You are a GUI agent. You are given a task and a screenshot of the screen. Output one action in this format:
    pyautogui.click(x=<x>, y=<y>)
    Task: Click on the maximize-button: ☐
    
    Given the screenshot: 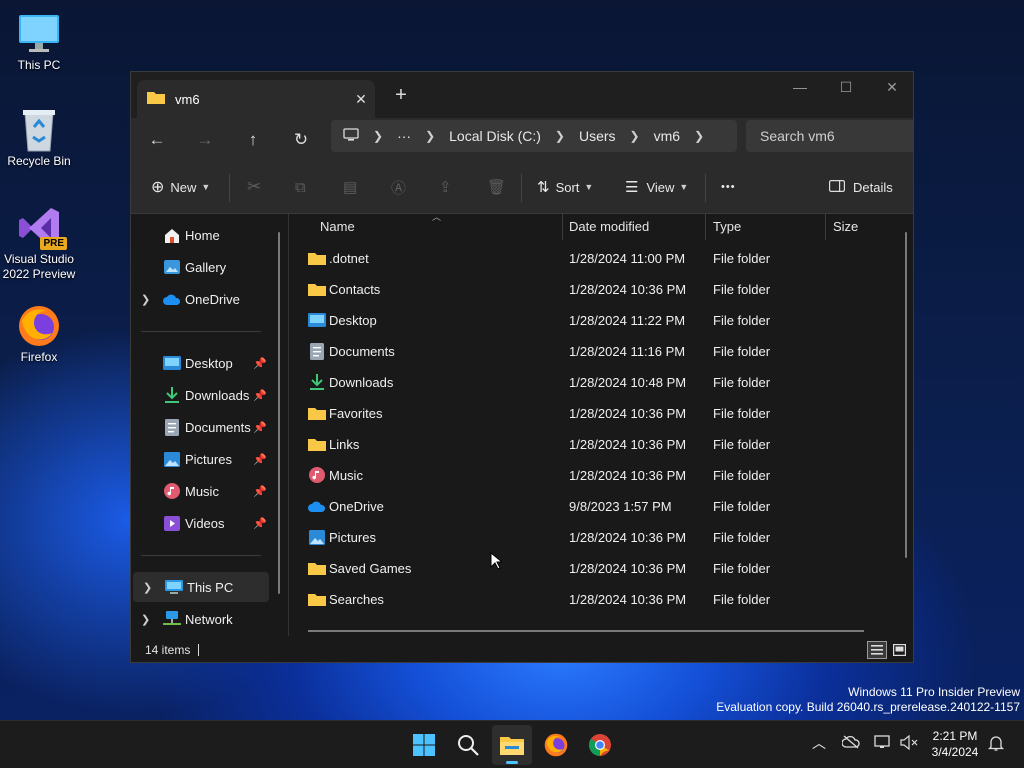 What is the action you would take?
    pyautogui.click(x=846, y=87)
    